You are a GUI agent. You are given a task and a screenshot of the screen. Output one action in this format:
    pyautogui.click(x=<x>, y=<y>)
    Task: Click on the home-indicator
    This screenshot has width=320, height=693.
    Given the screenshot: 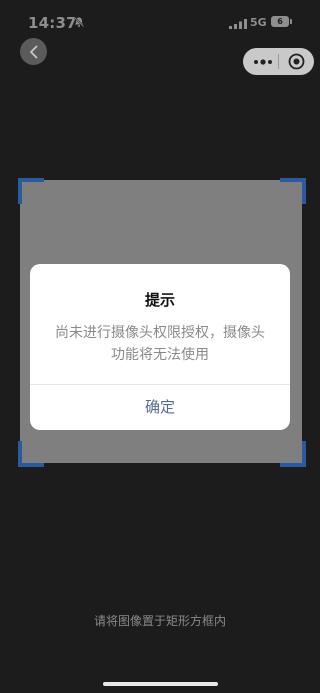 What is the action you would take?
    pyautogui.click(x=160, y=684)
    